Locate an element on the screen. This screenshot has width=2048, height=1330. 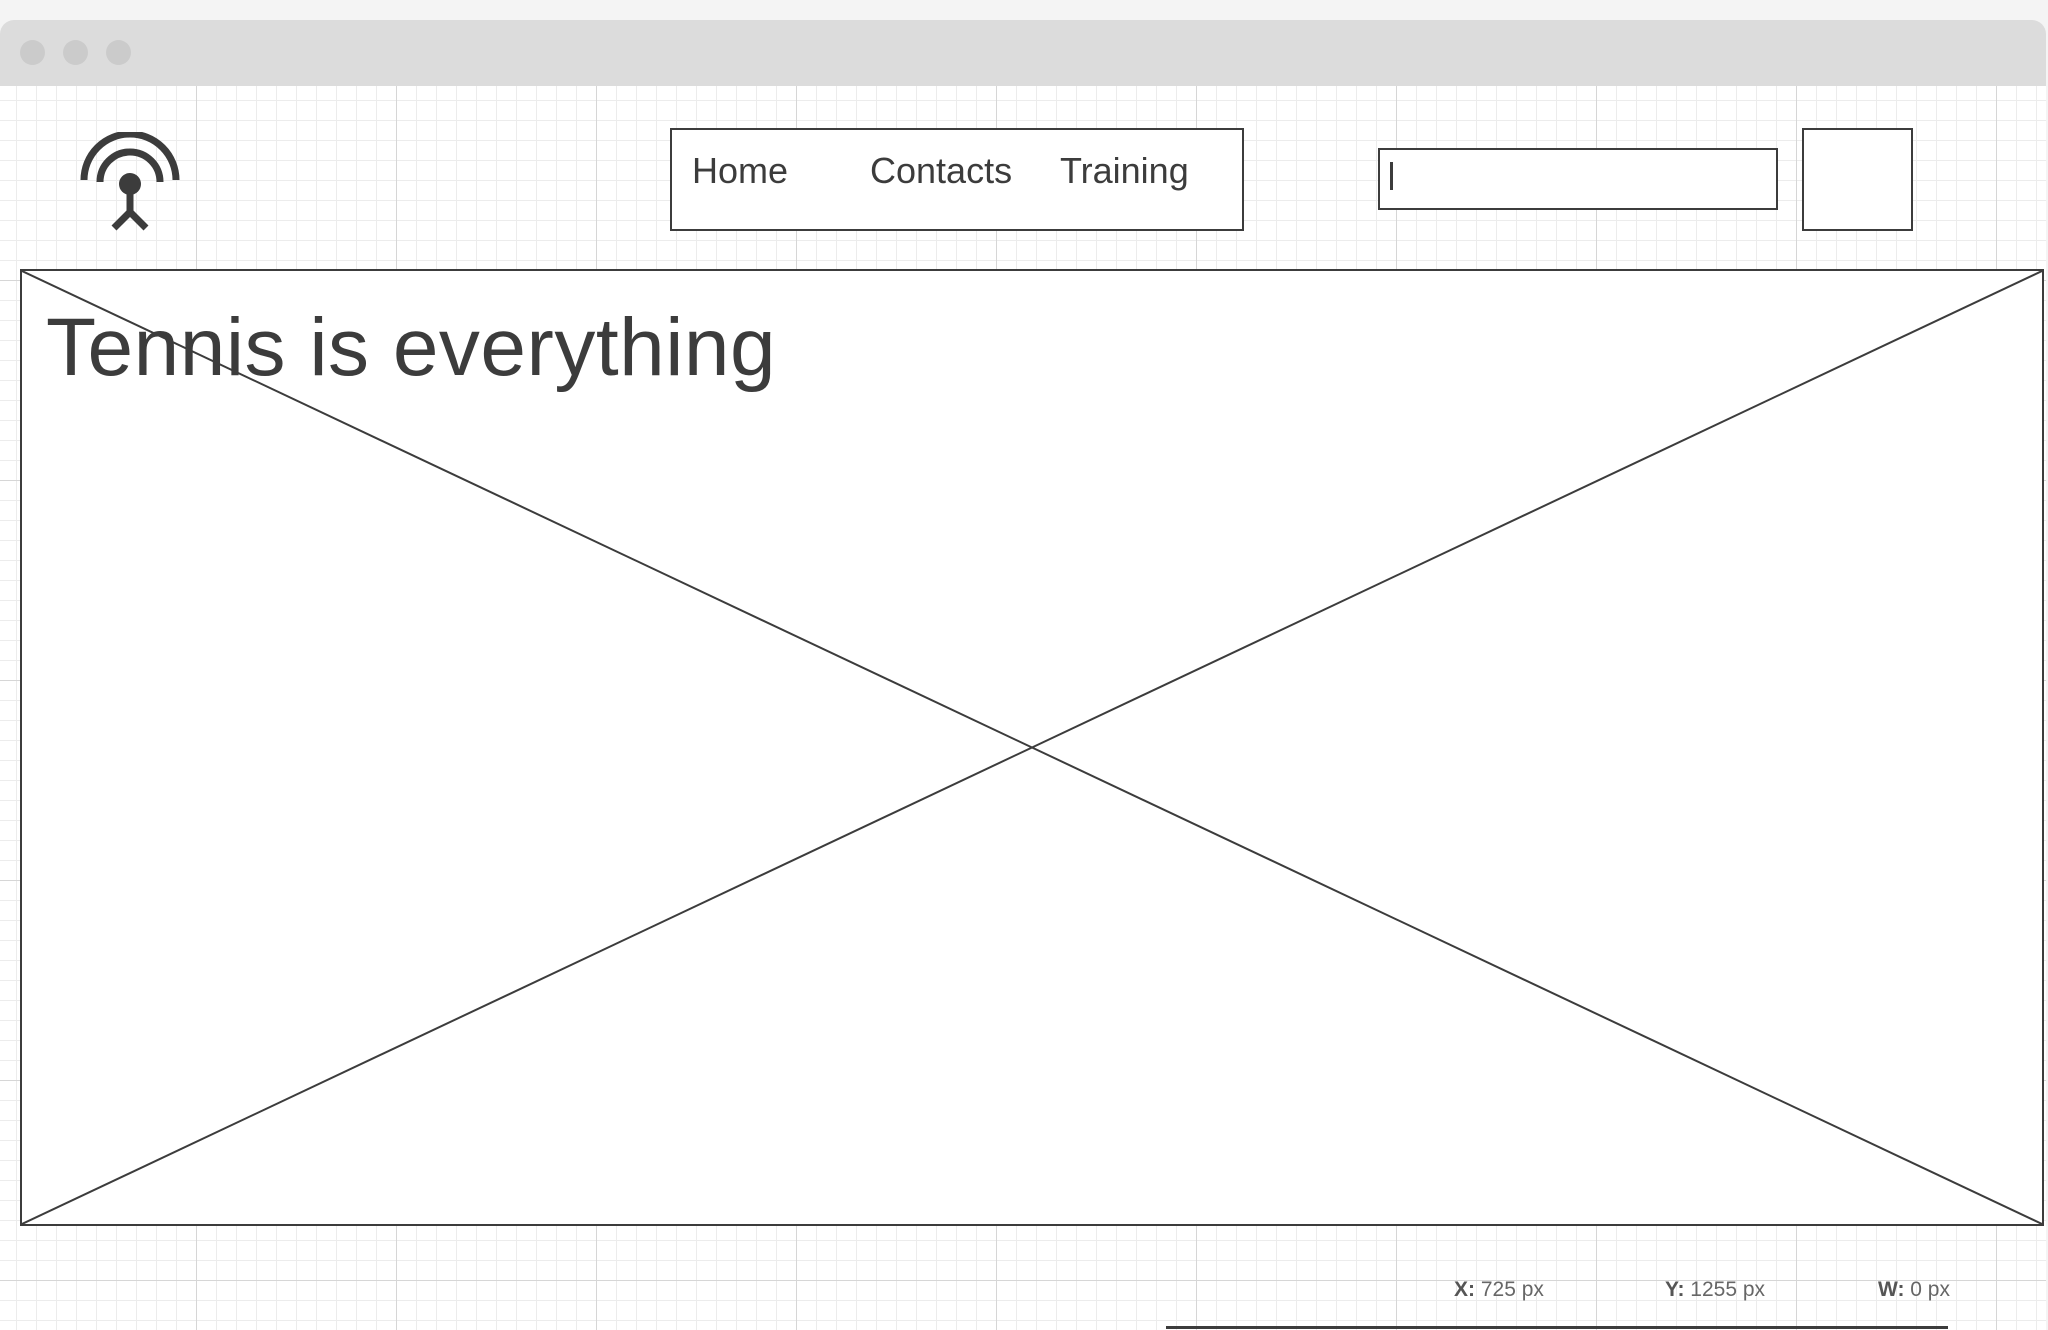
main-nav: Home Contacts Training is located at coordinates (957, 179).